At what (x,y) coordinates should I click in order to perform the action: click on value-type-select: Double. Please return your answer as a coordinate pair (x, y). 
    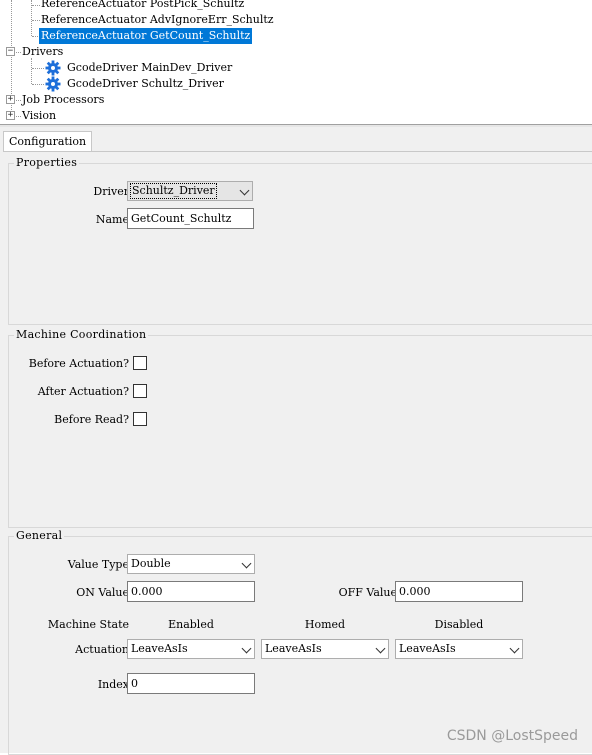
    Looking at the image, I should click on (191, 564).